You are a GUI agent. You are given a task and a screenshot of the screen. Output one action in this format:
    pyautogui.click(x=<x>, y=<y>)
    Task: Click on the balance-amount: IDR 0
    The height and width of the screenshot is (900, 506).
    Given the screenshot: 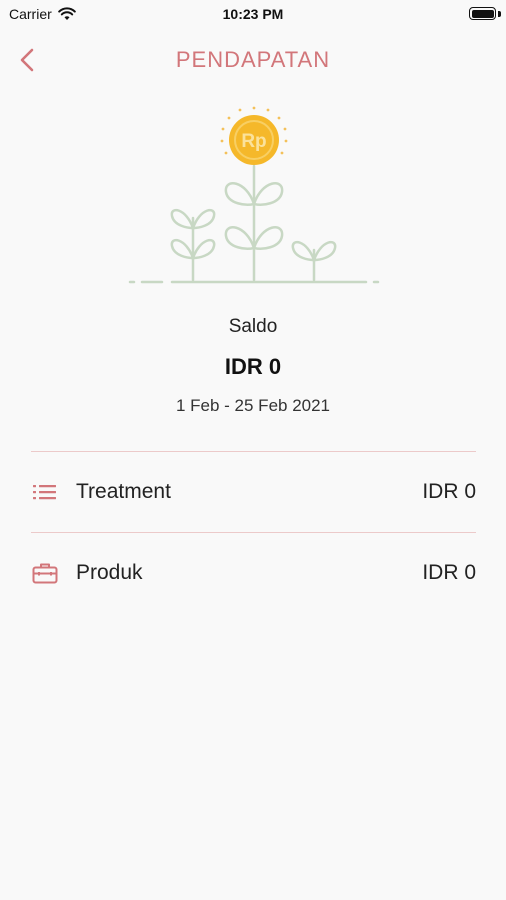 What is the action you would take?
    pyautogui.click(x=253, y=366)
    